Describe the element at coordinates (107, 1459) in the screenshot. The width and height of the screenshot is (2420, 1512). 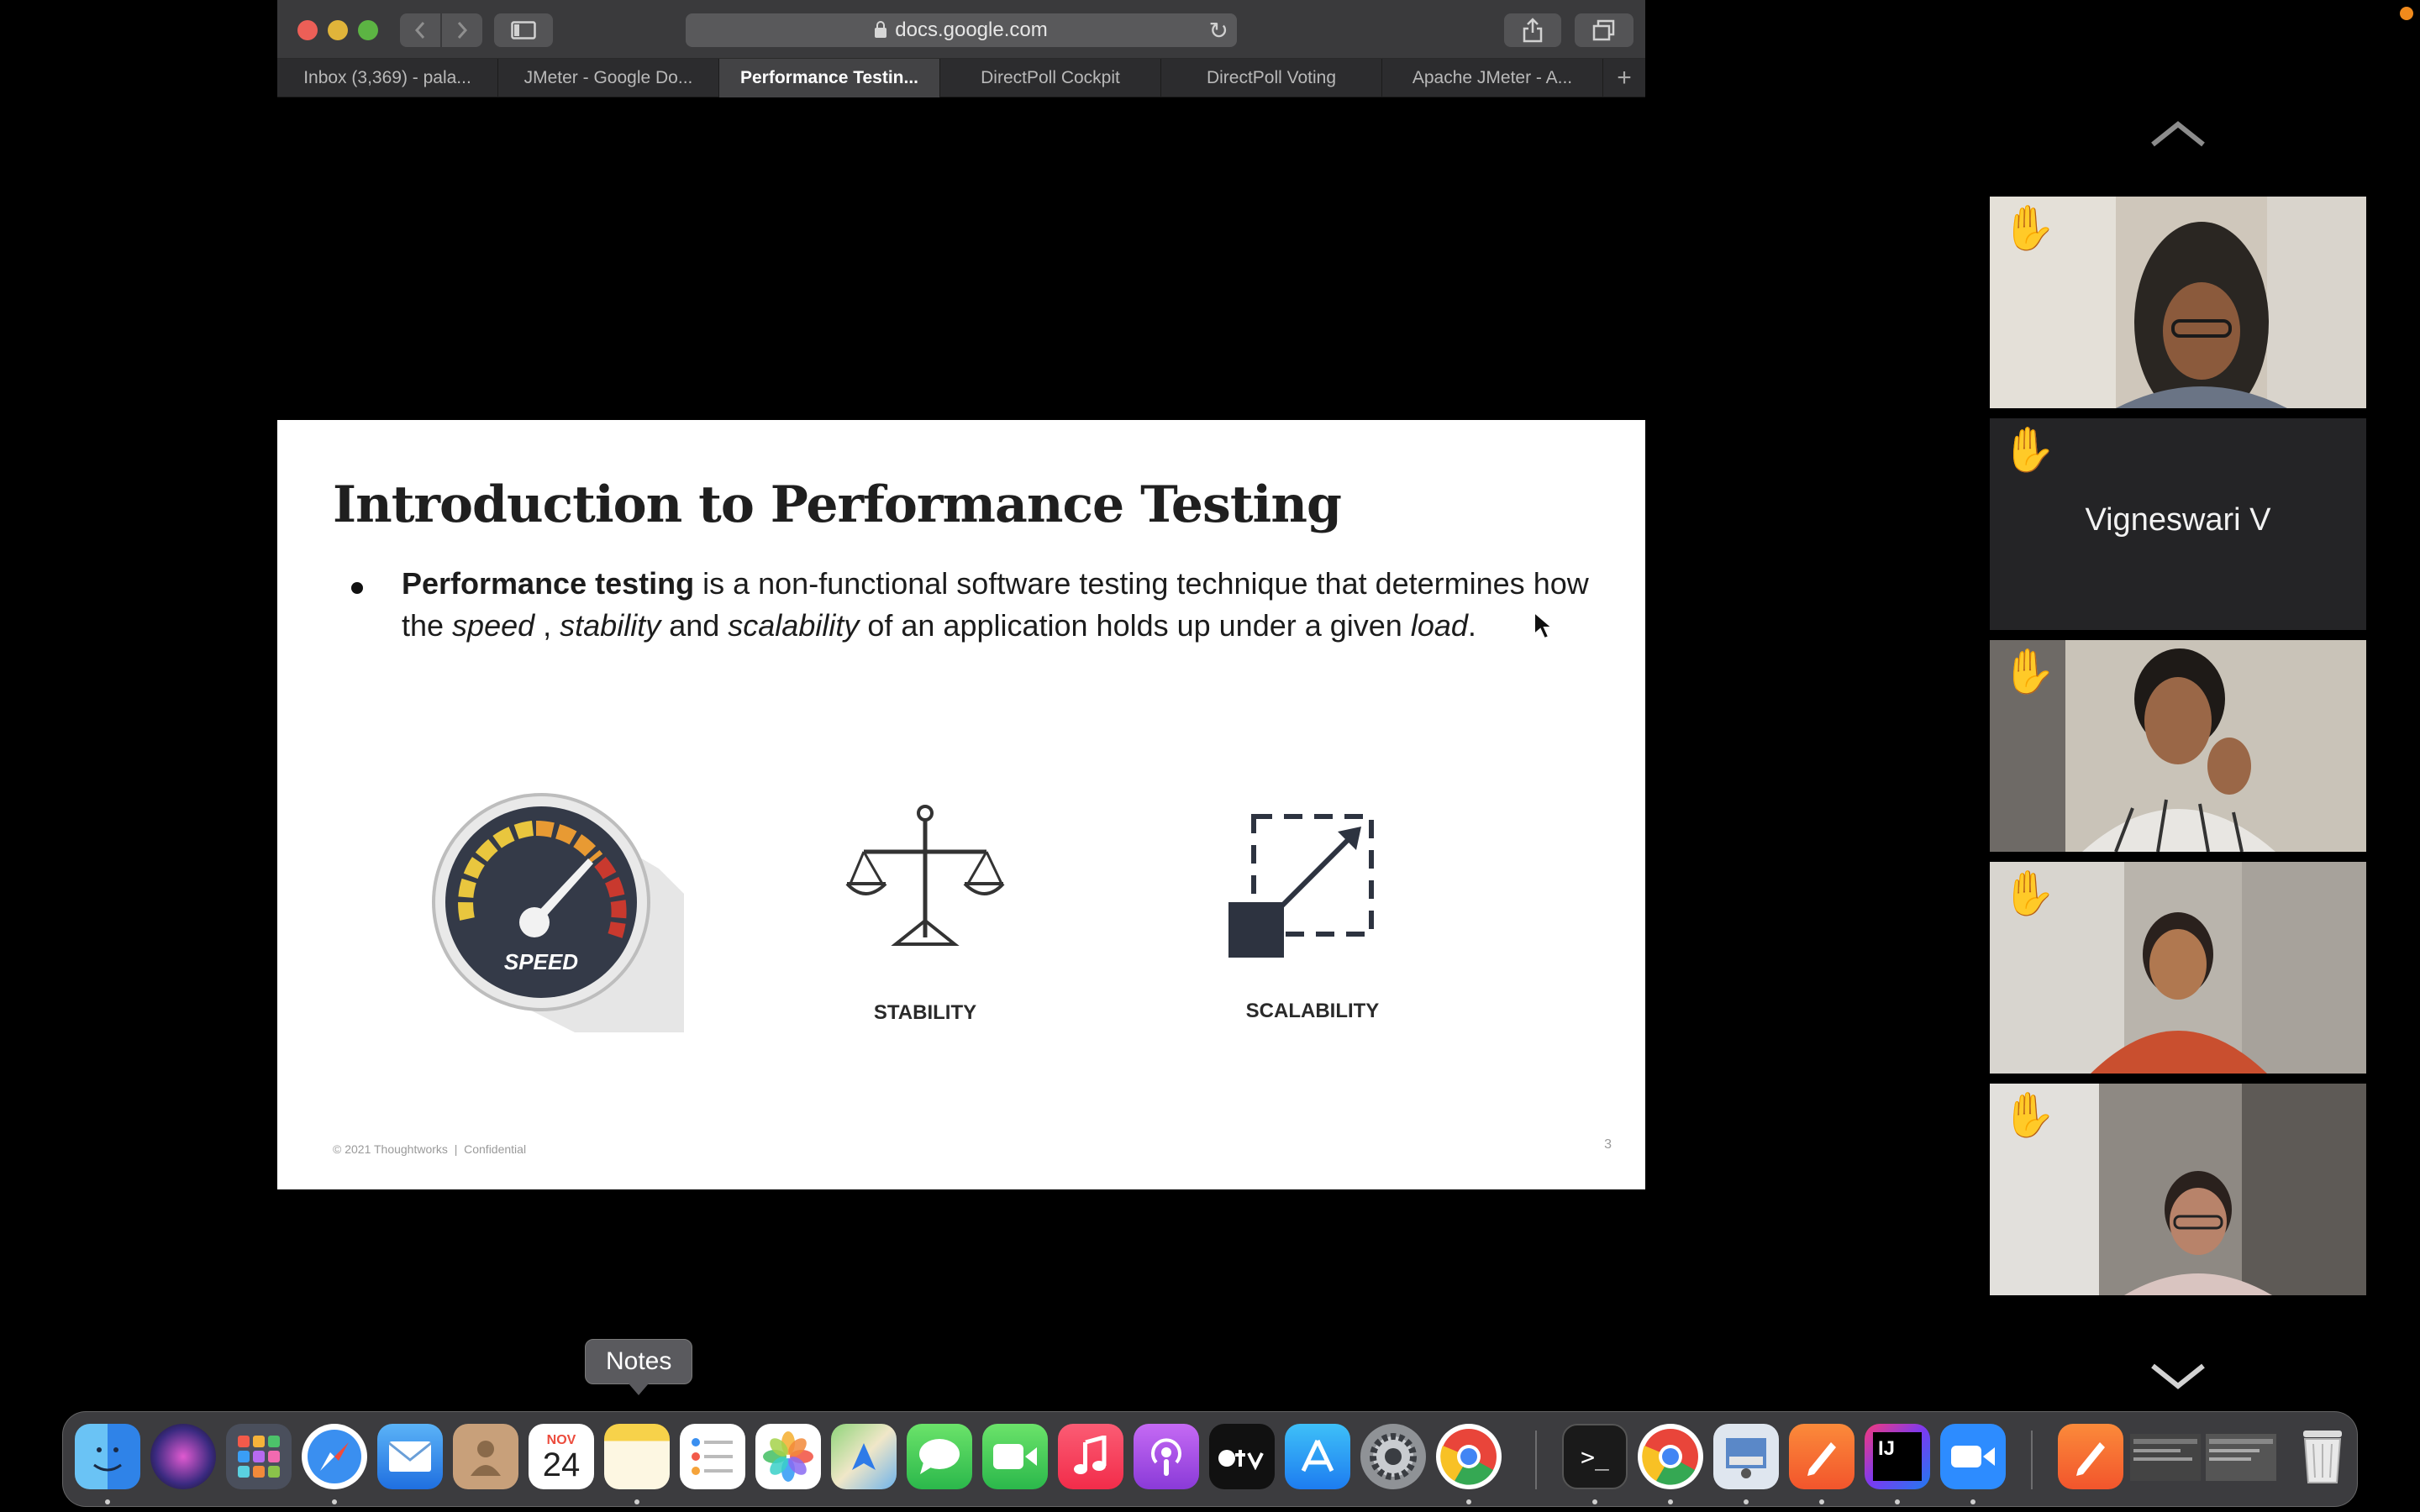
I see `finder-face-icon` at that location.